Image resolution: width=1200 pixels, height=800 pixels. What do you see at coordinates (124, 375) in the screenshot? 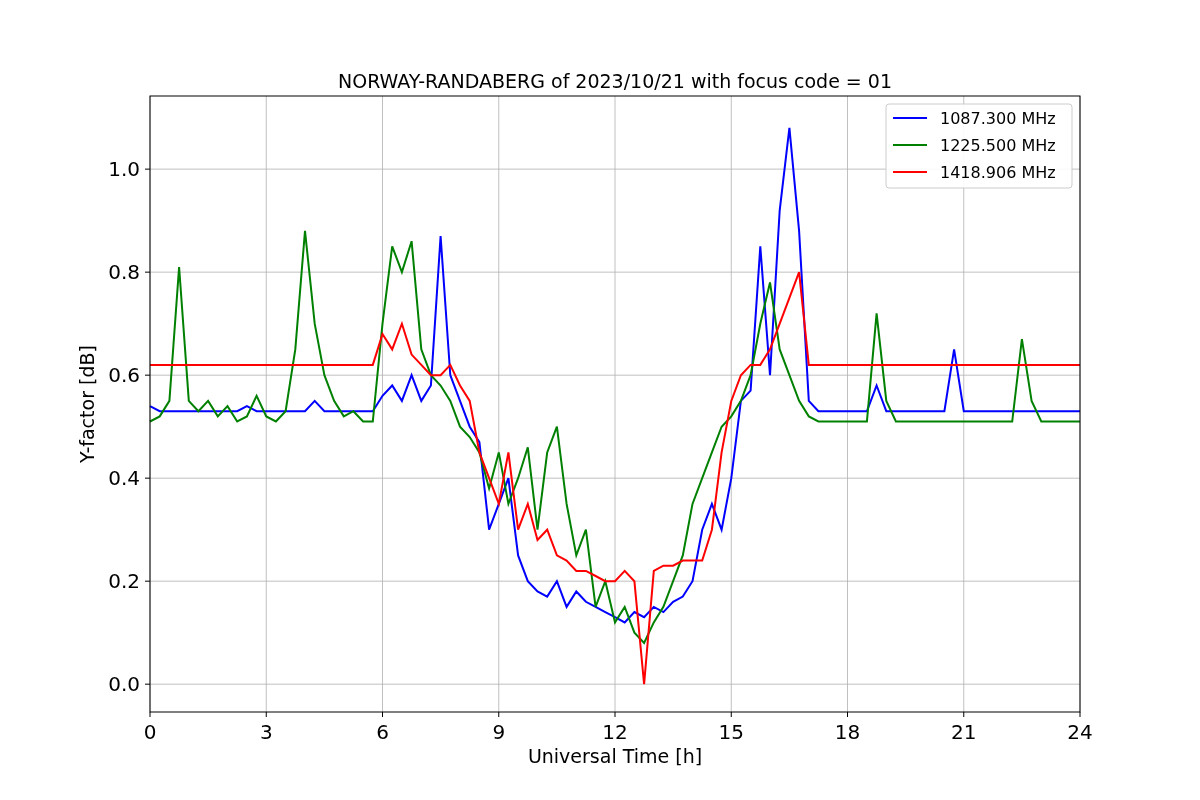
I see `y-tick-label: 0.6` at bounding box center [124, 375].